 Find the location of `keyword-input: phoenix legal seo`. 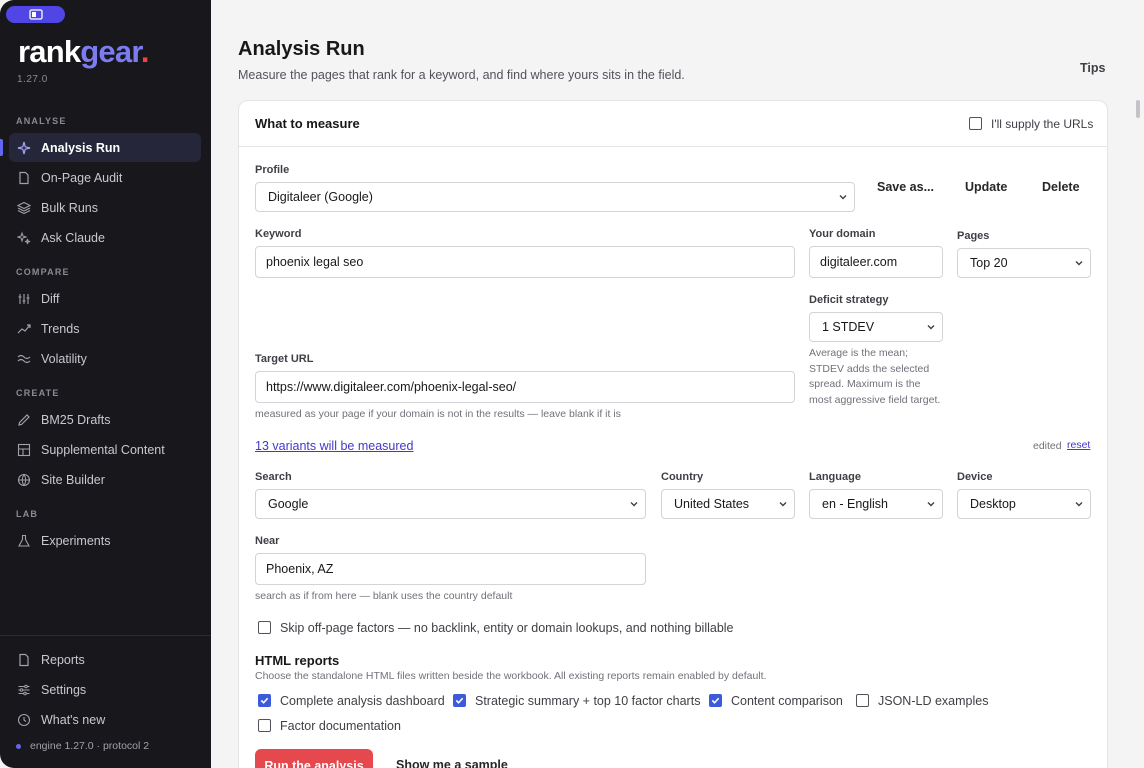

keyword-input: phoenix legal seo is located at coordinates (525, 262).